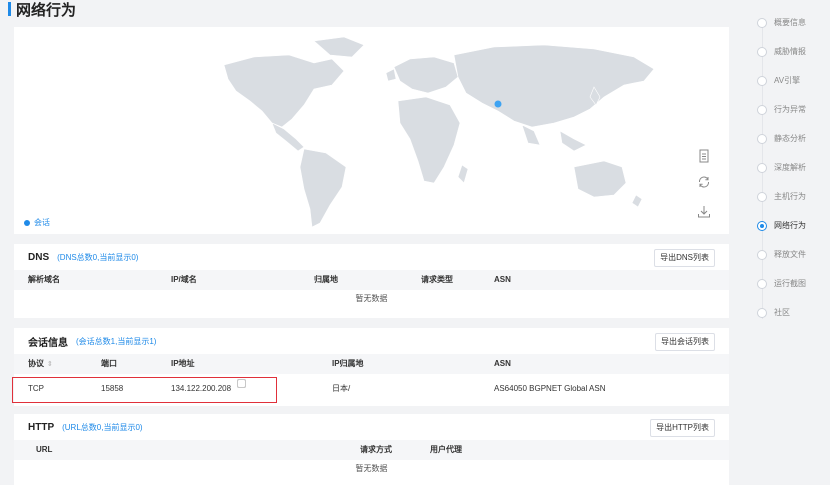 Image resolution: width=830 pixels, height=485 pixels. I want to click on nav-item-label: 主机行为, so click(790, 196).